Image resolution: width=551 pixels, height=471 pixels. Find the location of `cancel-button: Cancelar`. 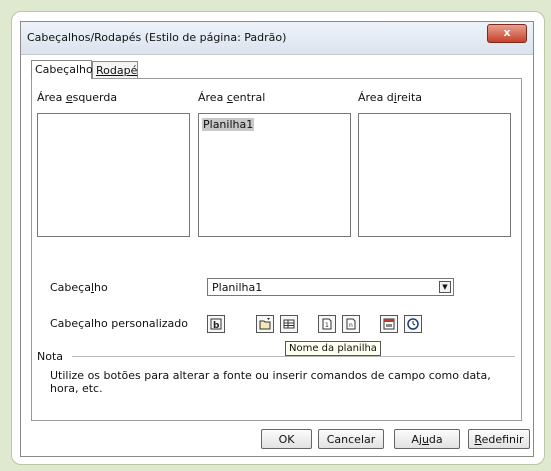

cancel-button: Cancelar is located at coordinates (351, 439).